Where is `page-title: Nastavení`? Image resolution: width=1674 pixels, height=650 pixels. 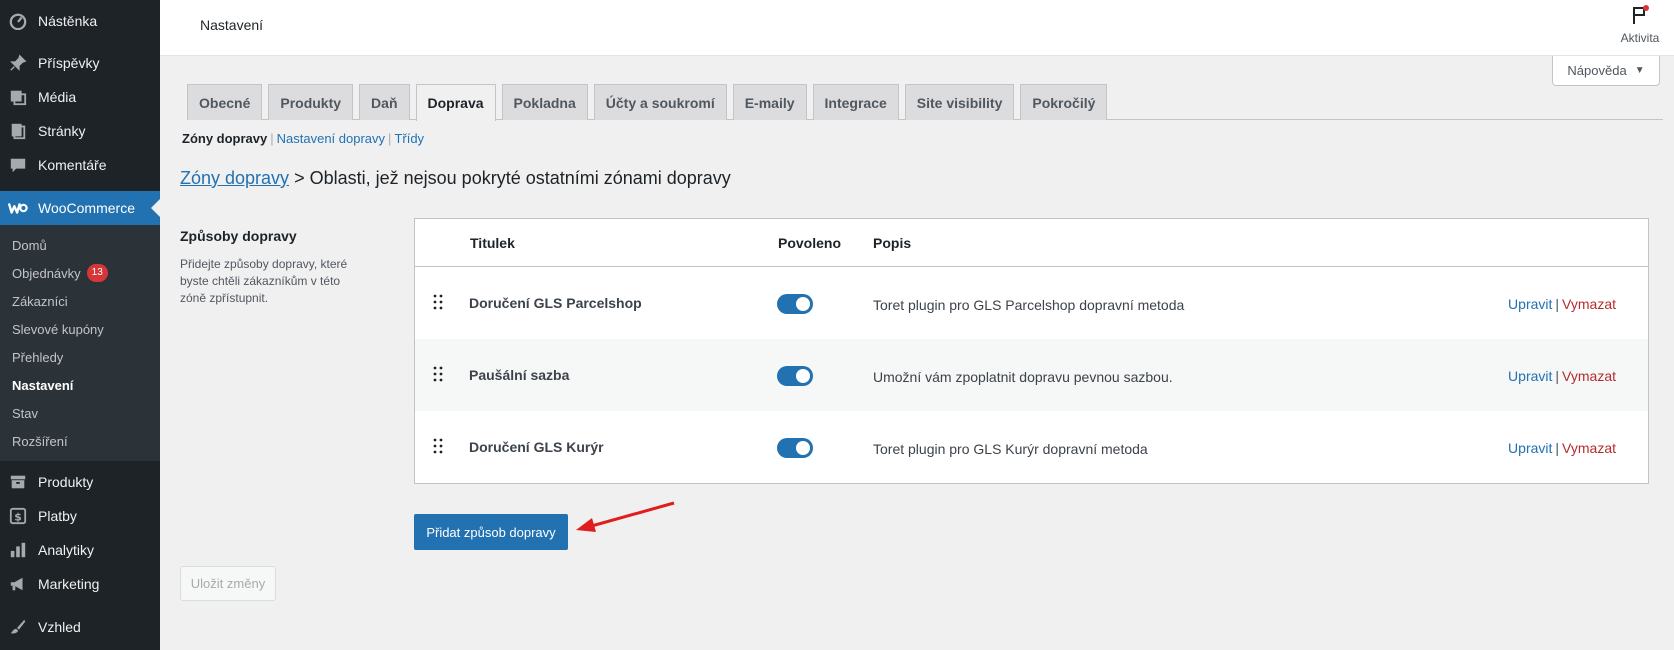 page-title: Nastavení is located at coordinates (232, 25).